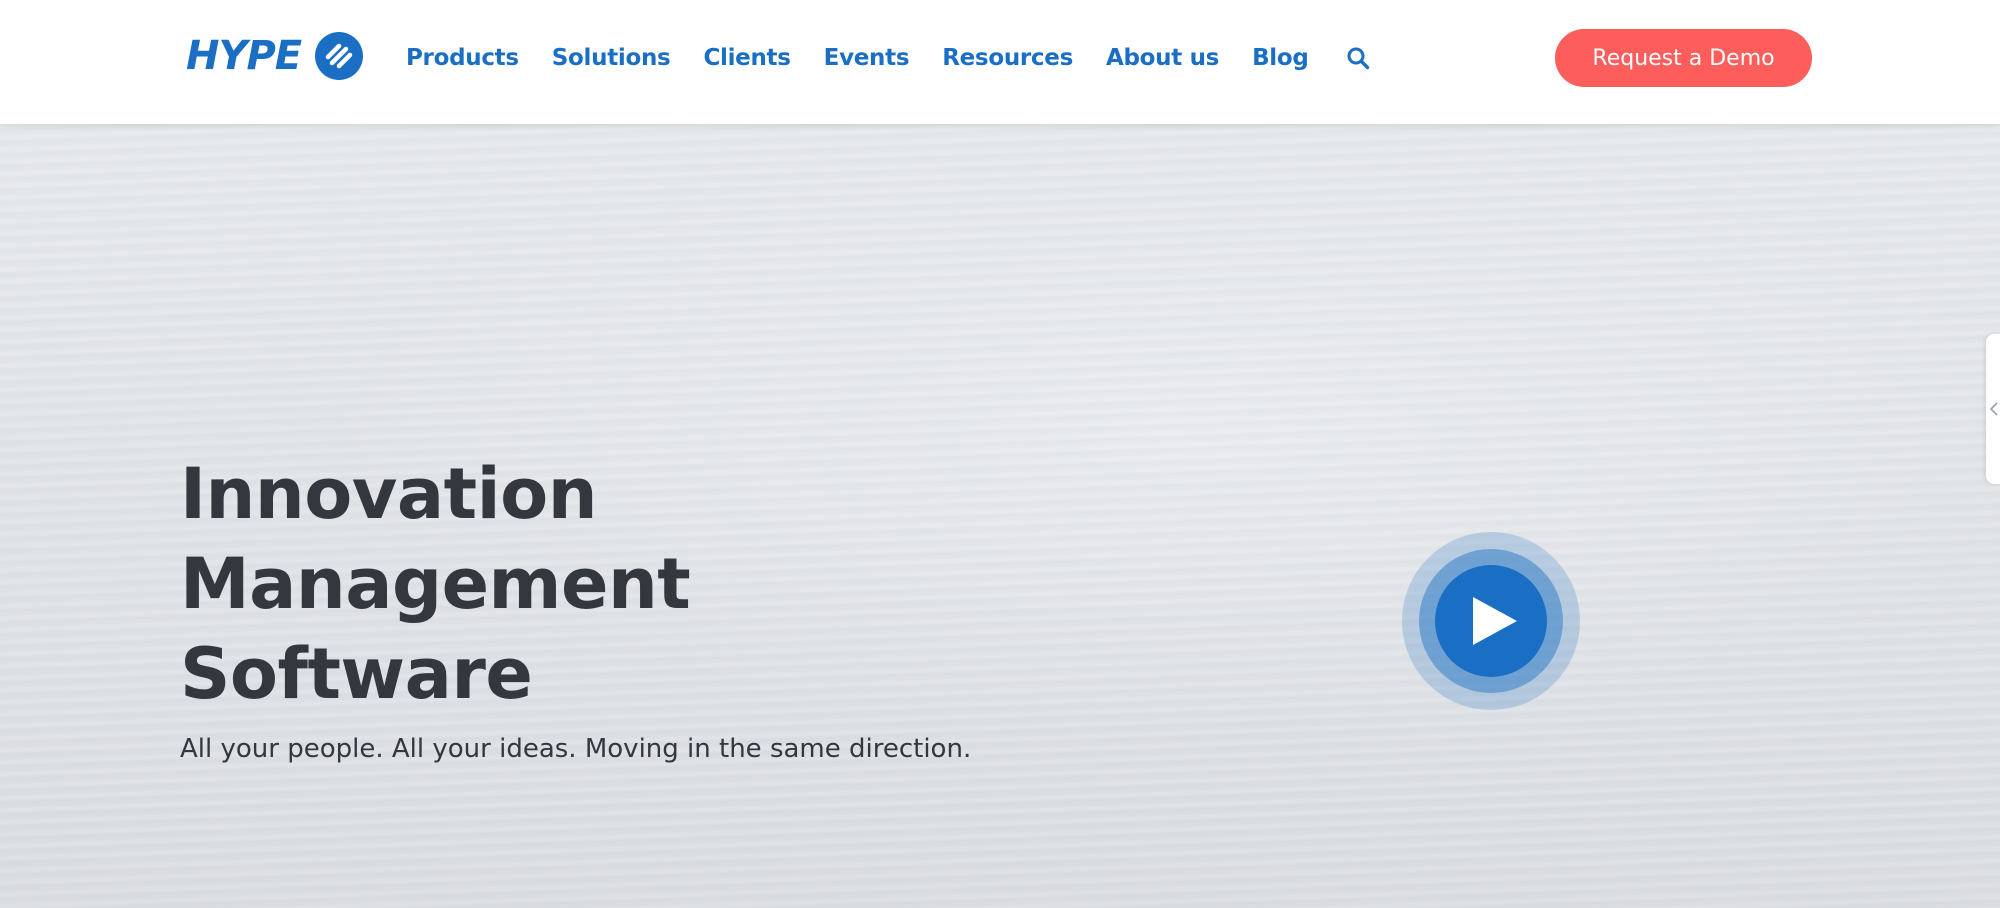 The height and width of the screenshot is (908, 2000). What do you see at coordinates (435, 584) in the screenshot?
I see `hero-title-line: Management` at bounding box center [435, 584].